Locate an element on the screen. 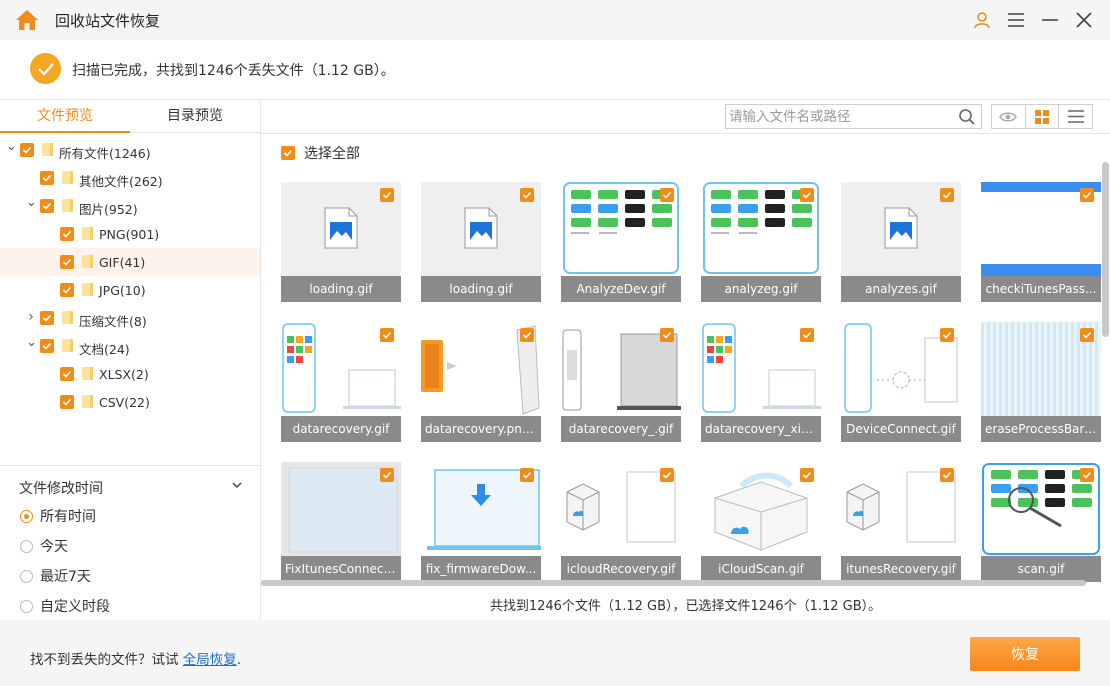 This screenshot has height=686, width=1110. tree-node: XLSX(2) is located at coordinates (130, 374).